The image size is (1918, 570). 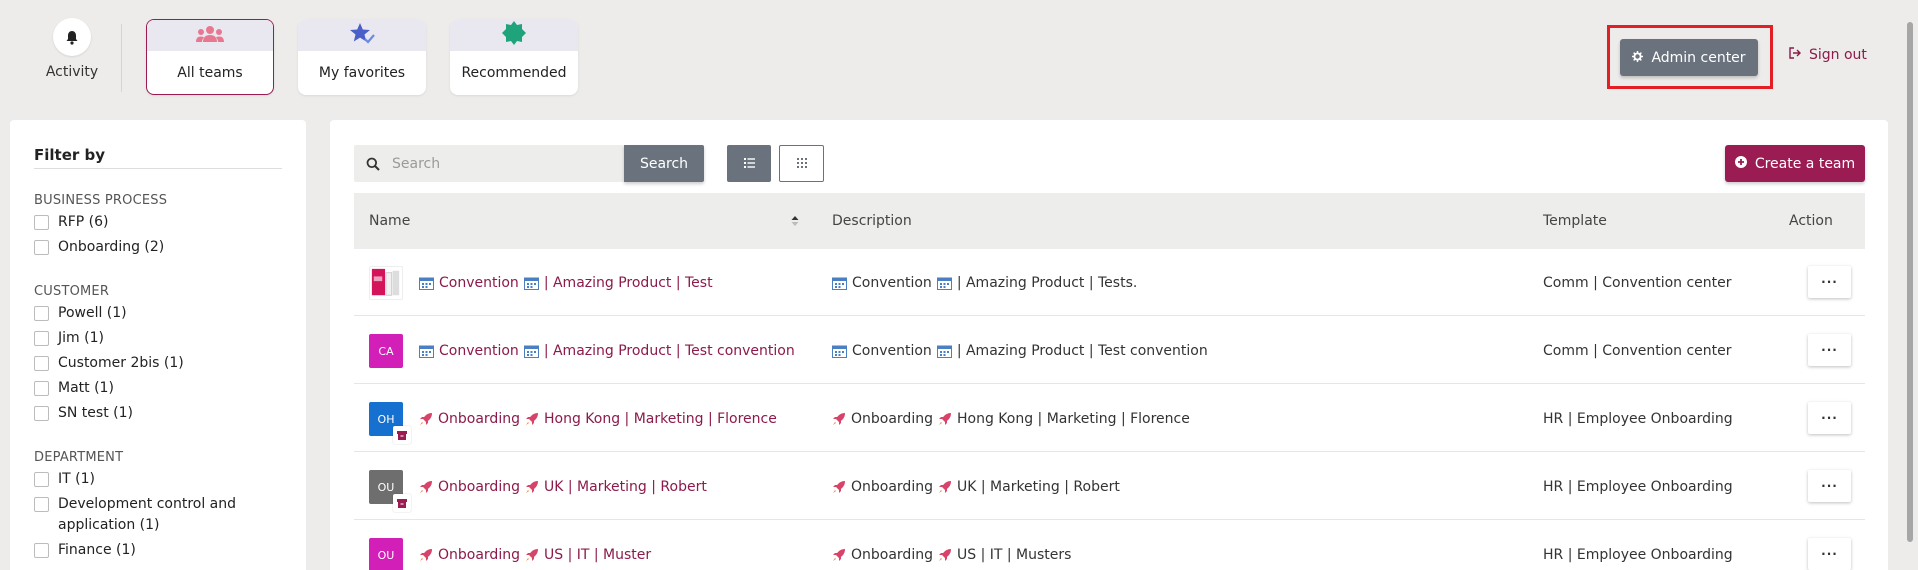 I want to click on search-button: Search, so click(x=664, y=163).